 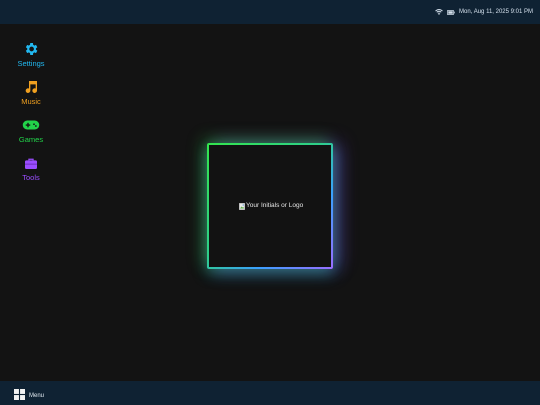 I want to click on logo-frame: Your Initials or Logo, so click(x=270, y=206).